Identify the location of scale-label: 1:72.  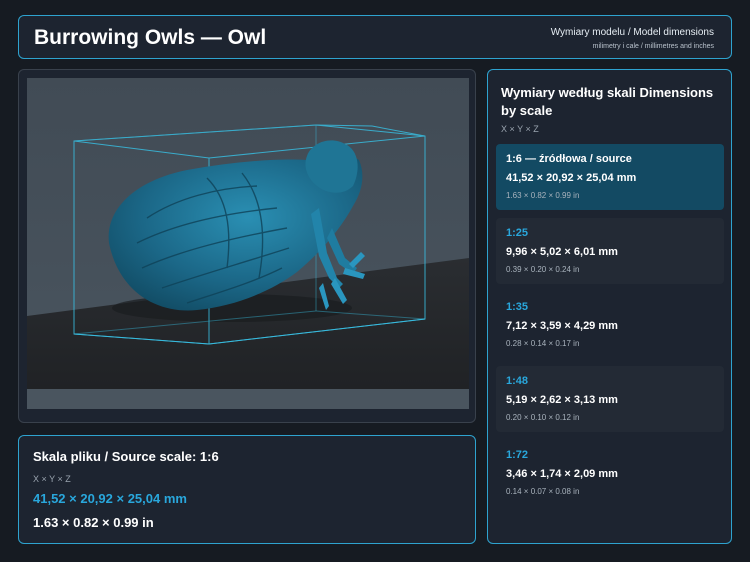
(517, 455).